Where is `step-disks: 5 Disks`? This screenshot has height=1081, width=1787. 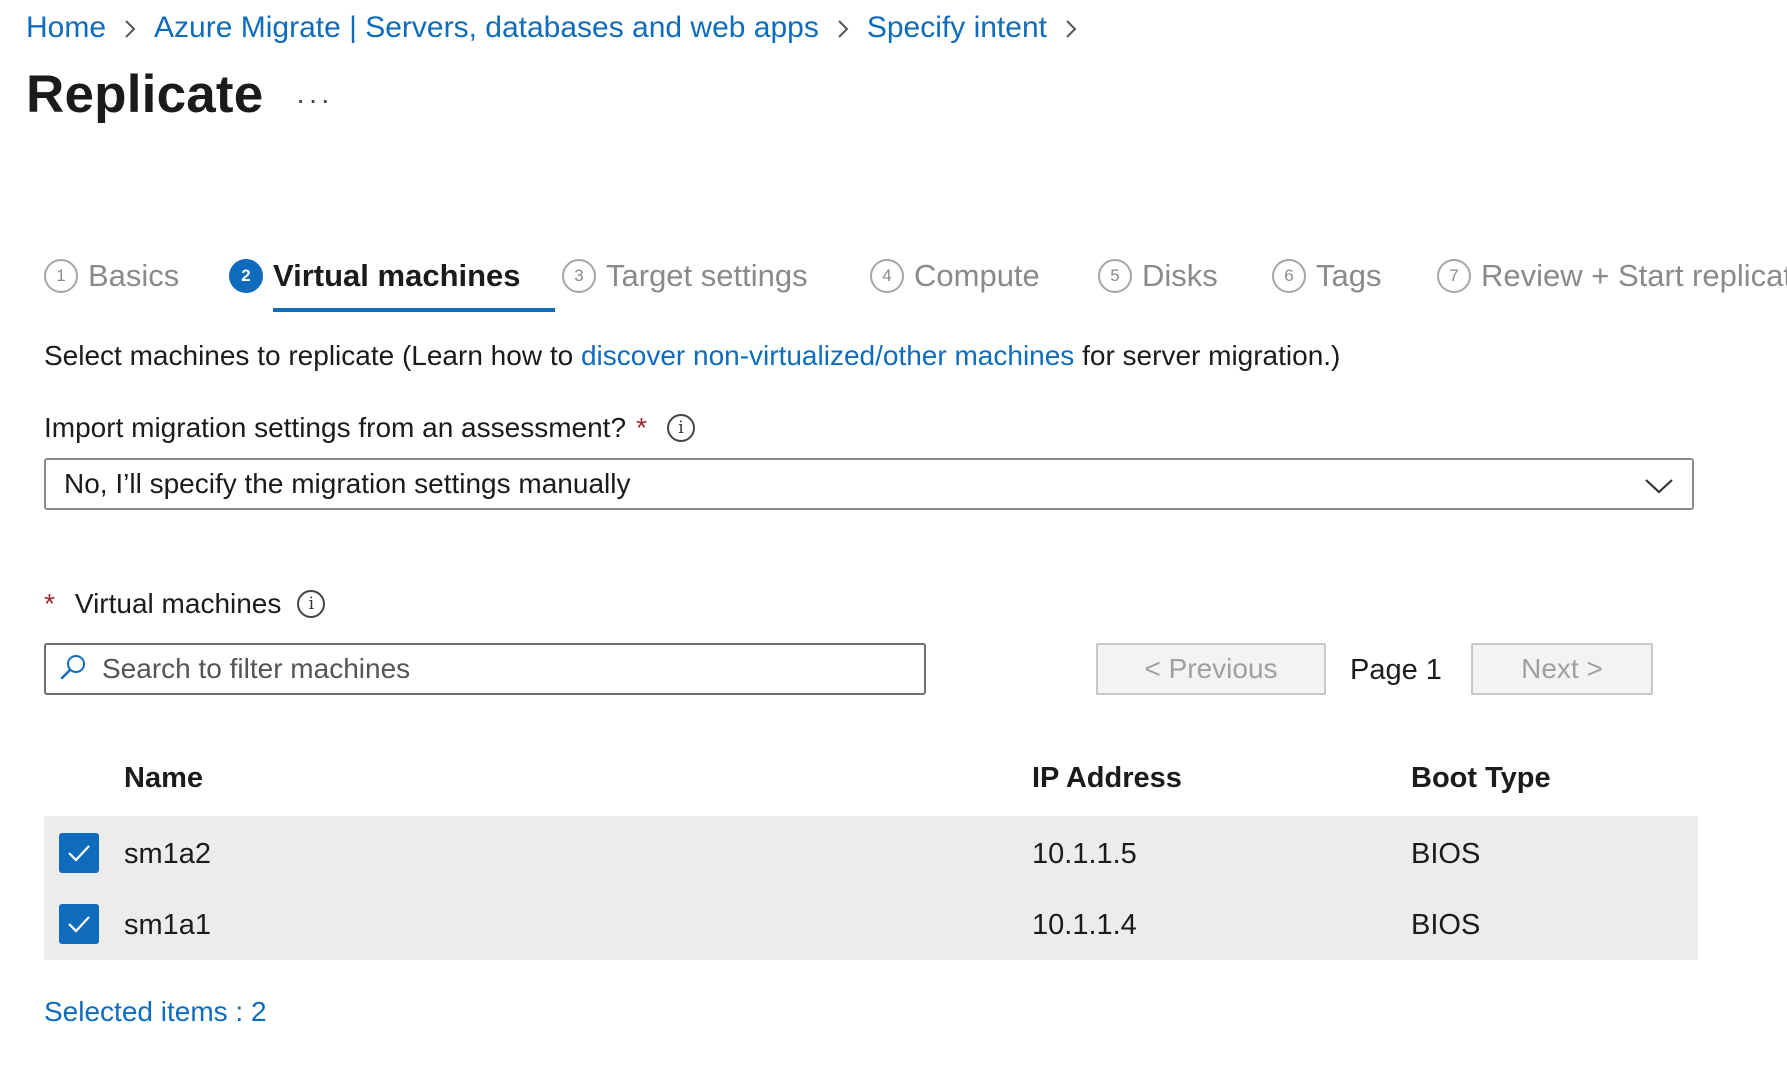 step-disks: 5 Disks is located at coordinates (1158, 276).